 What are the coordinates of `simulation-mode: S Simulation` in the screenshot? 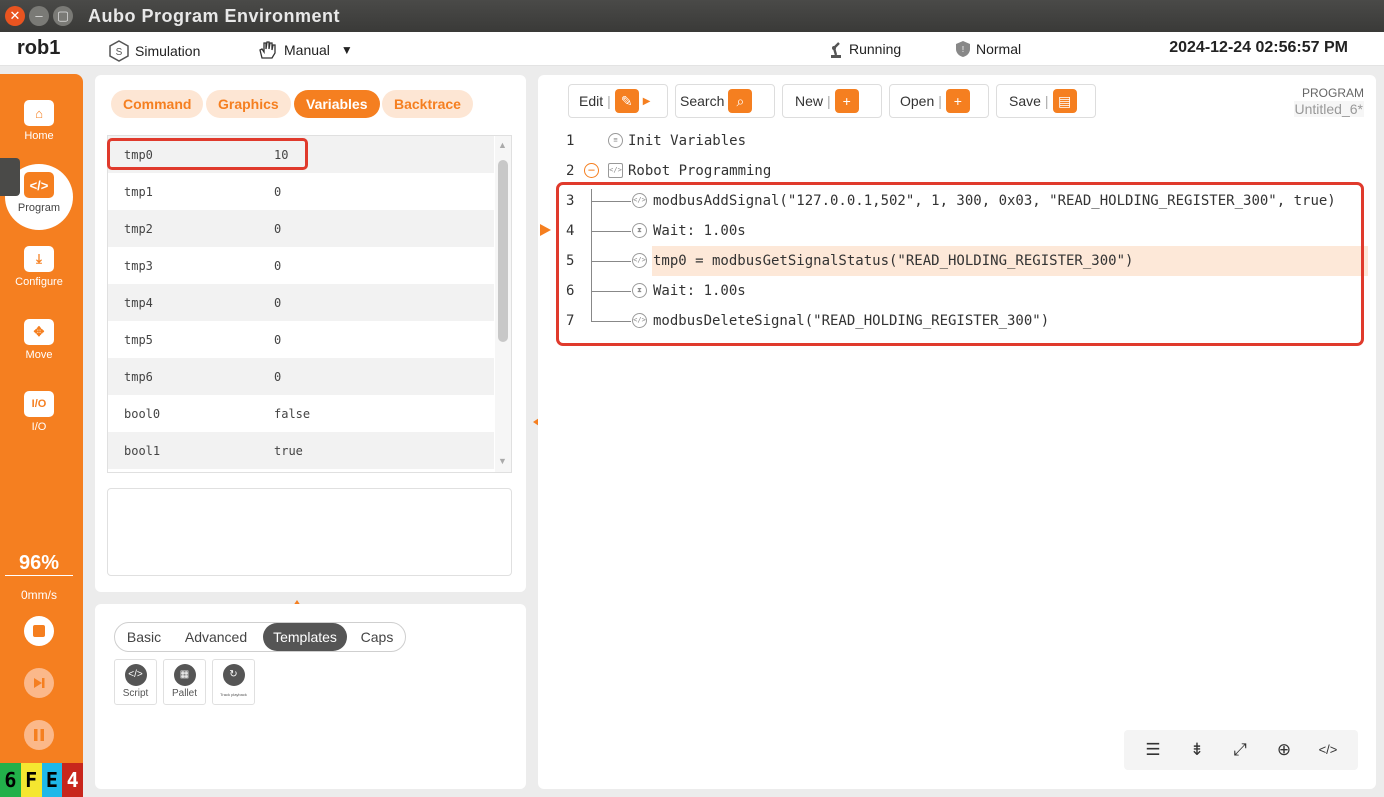 It's located at (154, 51).